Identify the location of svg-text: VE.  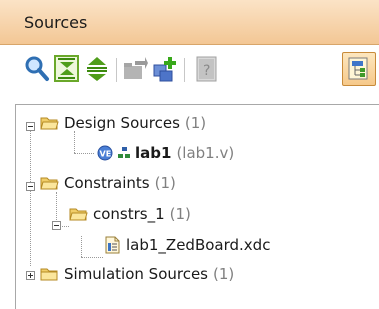
(106, 154).